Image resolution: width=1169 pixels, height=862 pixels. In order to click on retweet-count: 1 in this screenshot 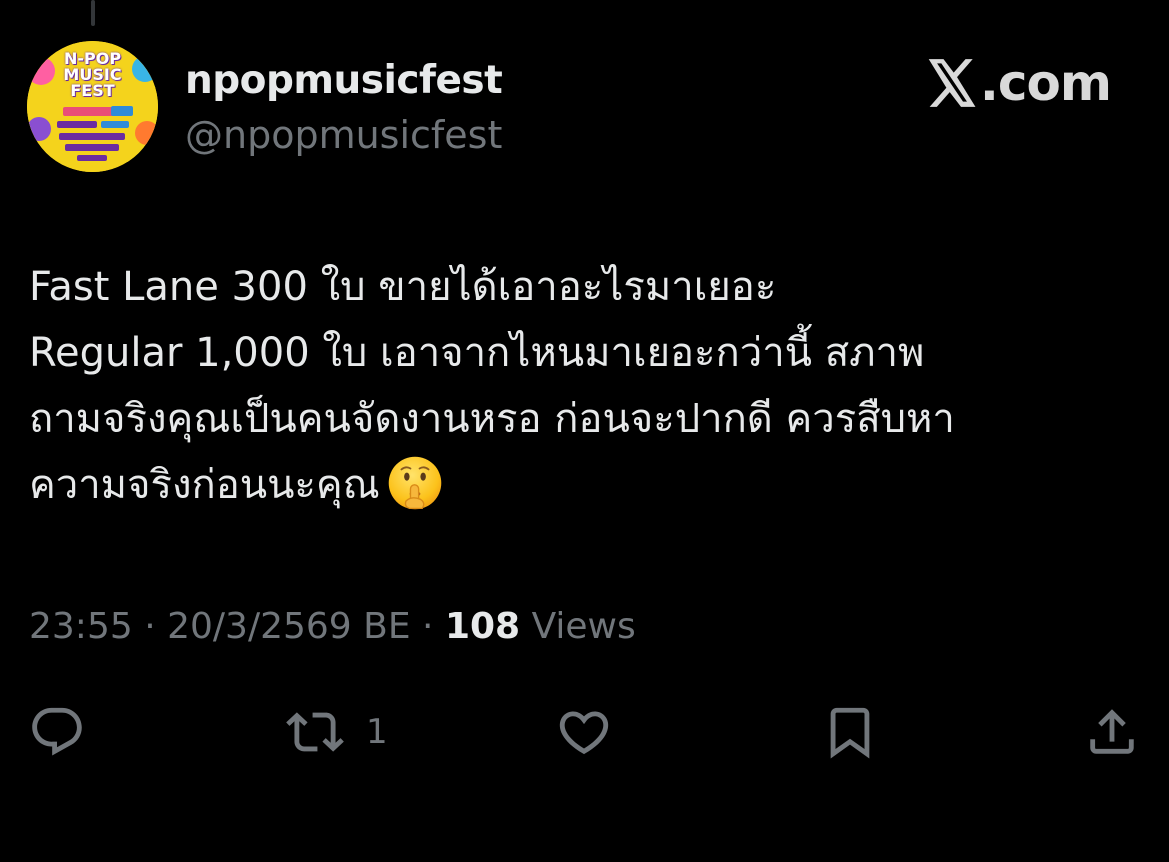, I will do `click(377, 732)`.